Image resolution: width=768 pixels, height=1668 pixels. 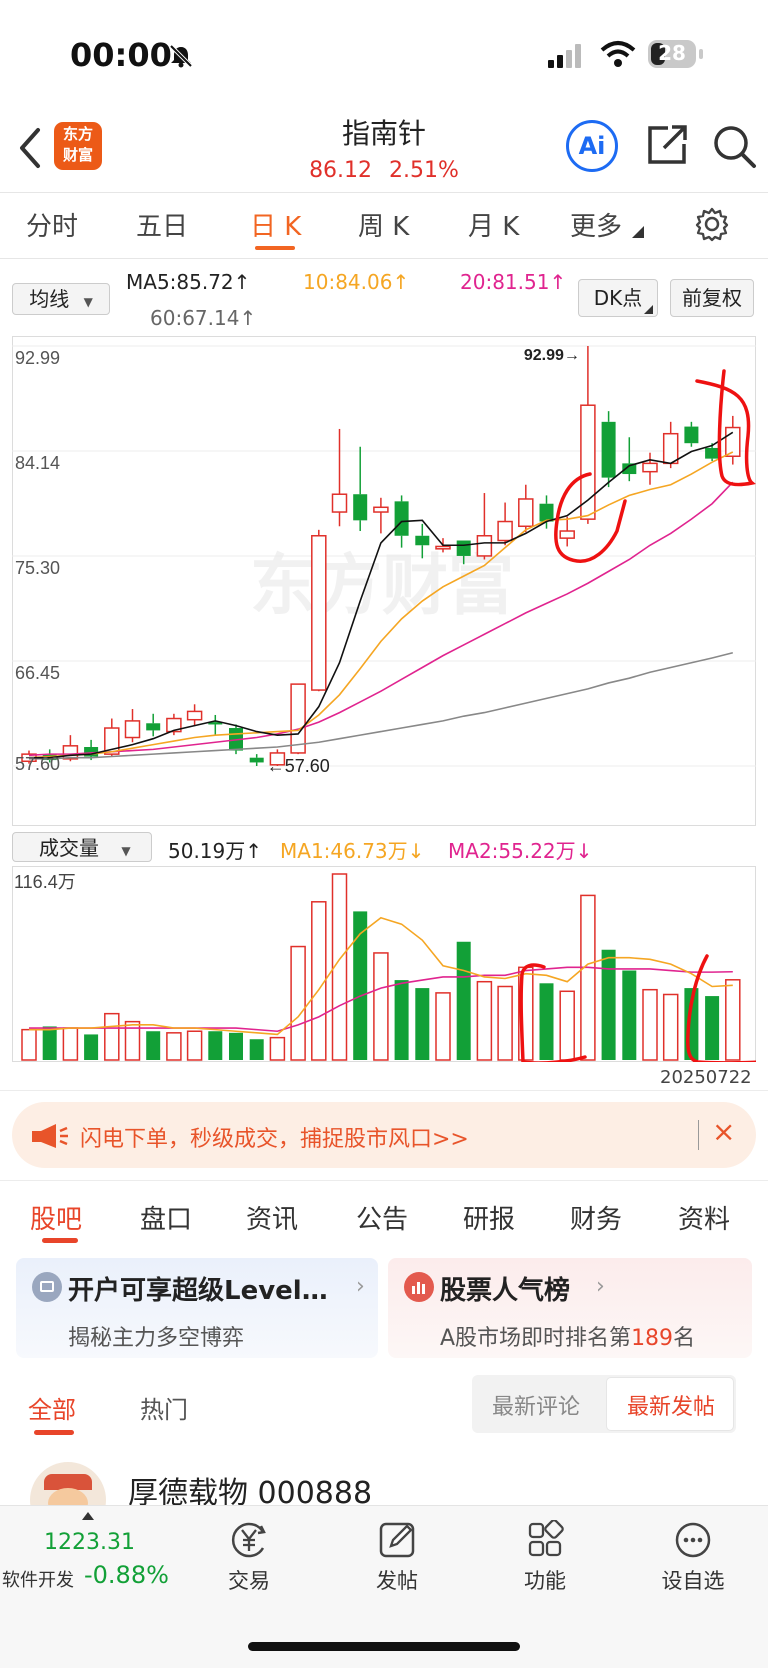 What do you see at coordinates (162, 224) in the screenshot?
I see `tab-five-day: 五日` at bounding box center [162, 224].